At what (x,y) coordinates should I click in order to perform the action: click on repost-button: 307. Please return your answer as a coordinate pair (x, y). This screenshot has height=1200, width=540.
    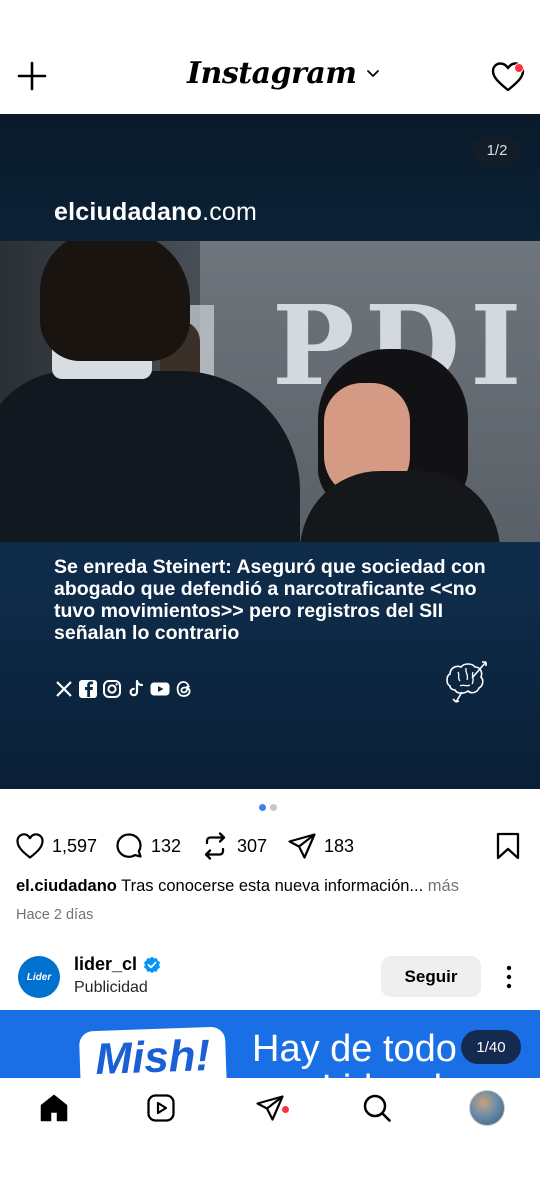
    Looking at the image, I should click on (233, 846).